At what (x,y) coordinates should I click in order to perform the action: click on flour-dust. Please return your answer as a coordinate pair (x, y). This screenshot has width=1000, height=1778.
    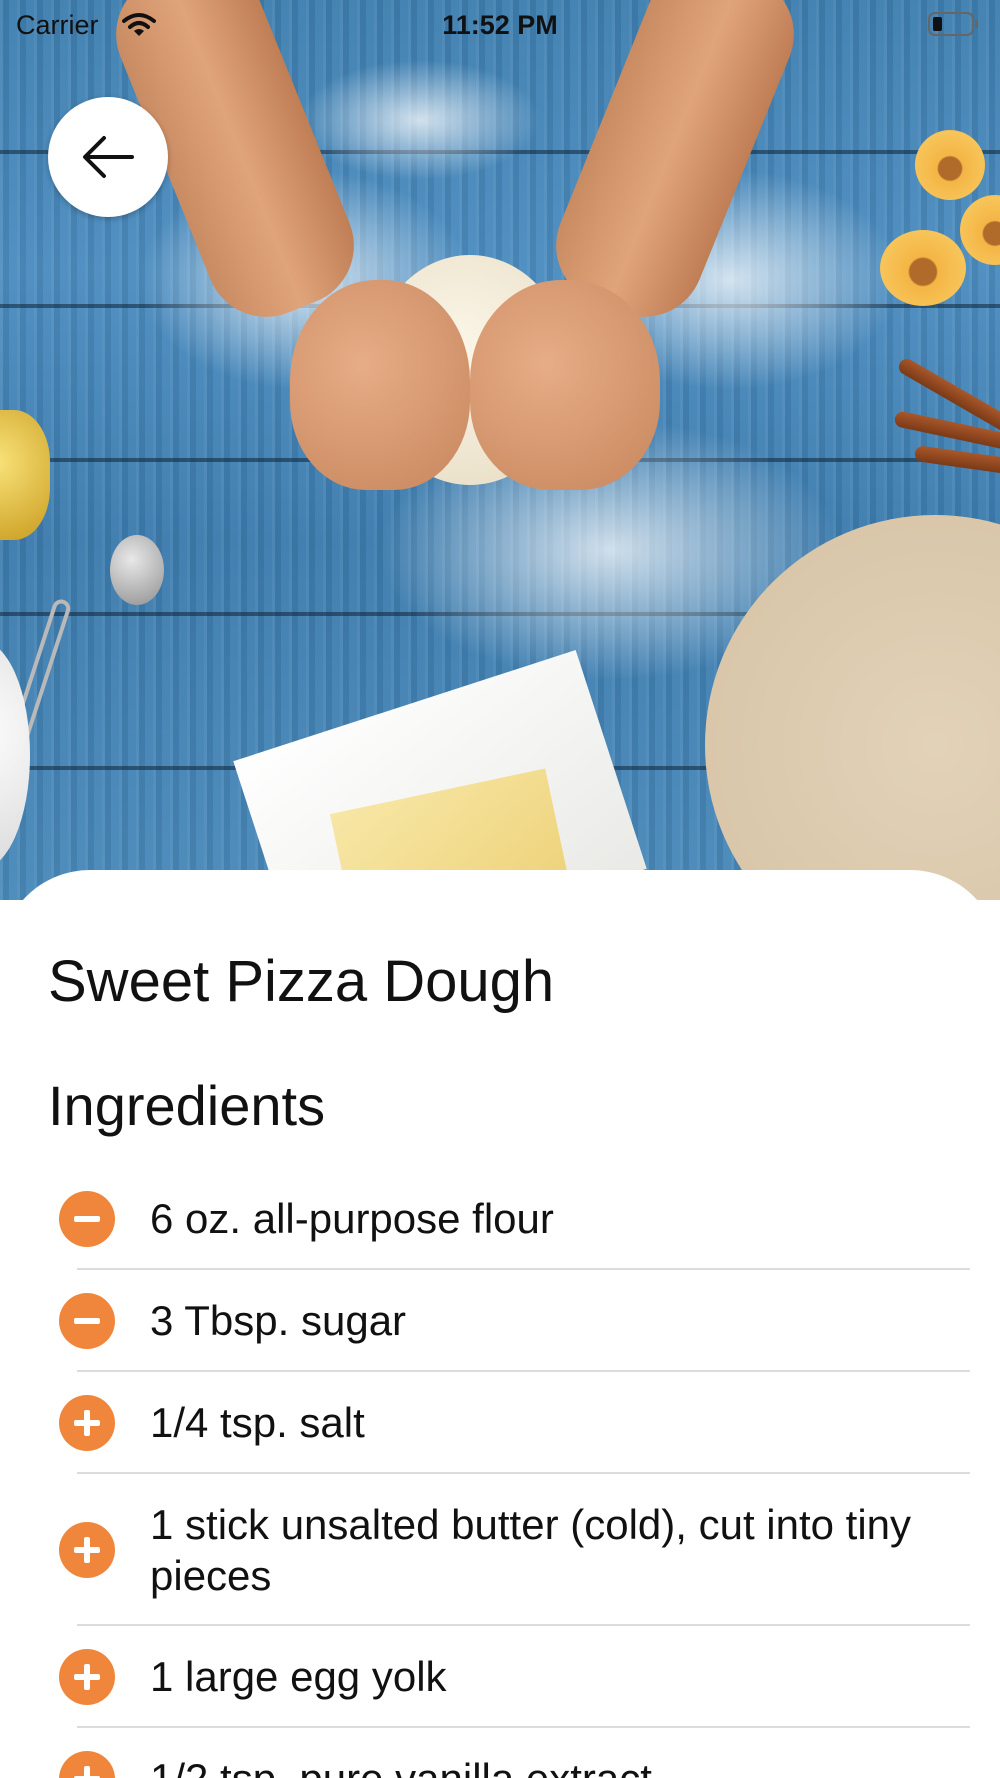
    Looking at the image, I should click on (420, 120).